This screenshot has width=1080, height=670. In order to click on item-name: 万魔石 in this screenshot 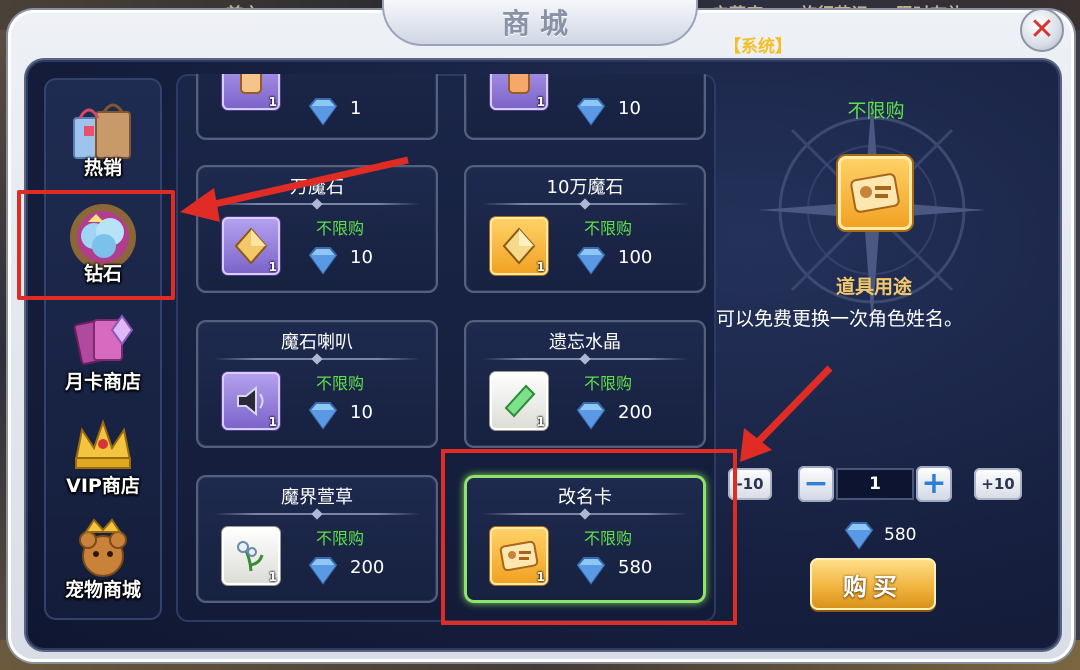, I will do `click(317, 187)`.